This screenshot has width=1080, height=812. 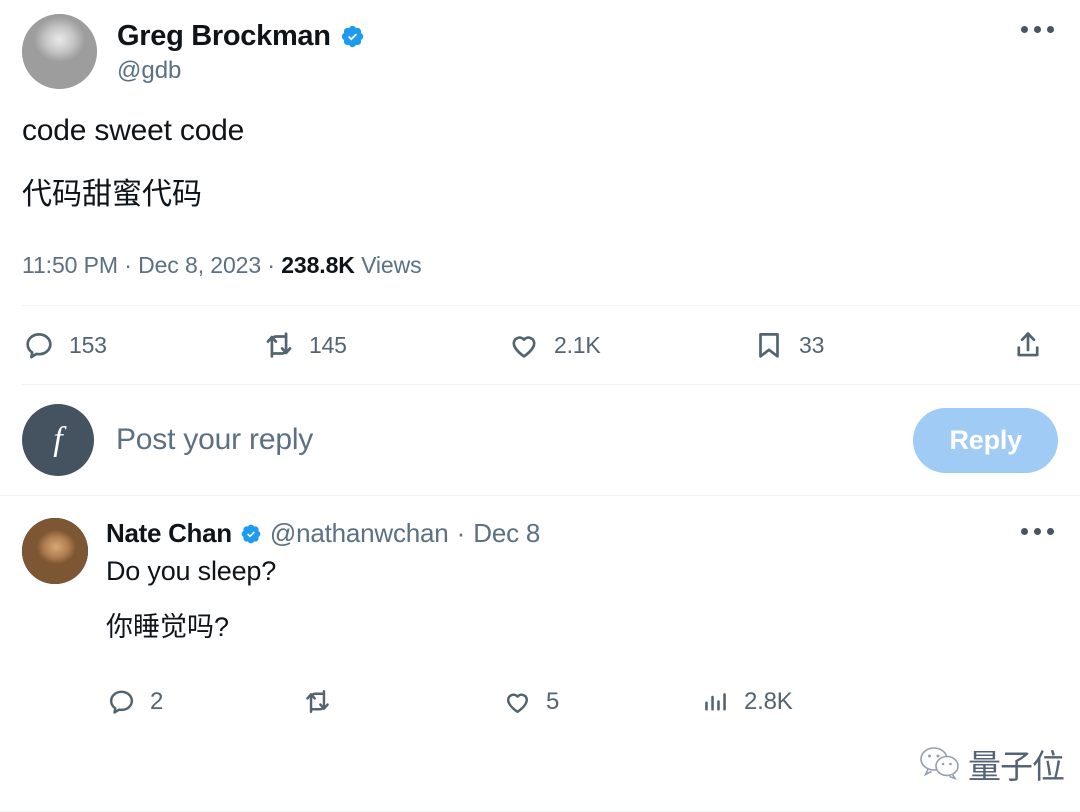 What do you see at coordinates (191, 571) in the screenshot?
I see `reply-text-en: Do you sleep?` at bounding box center [191, 571].